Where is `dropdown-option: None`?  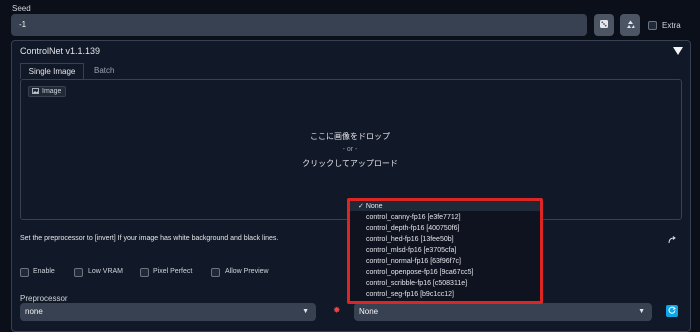 dropdown-option: None is located at coordinates (370, 206).